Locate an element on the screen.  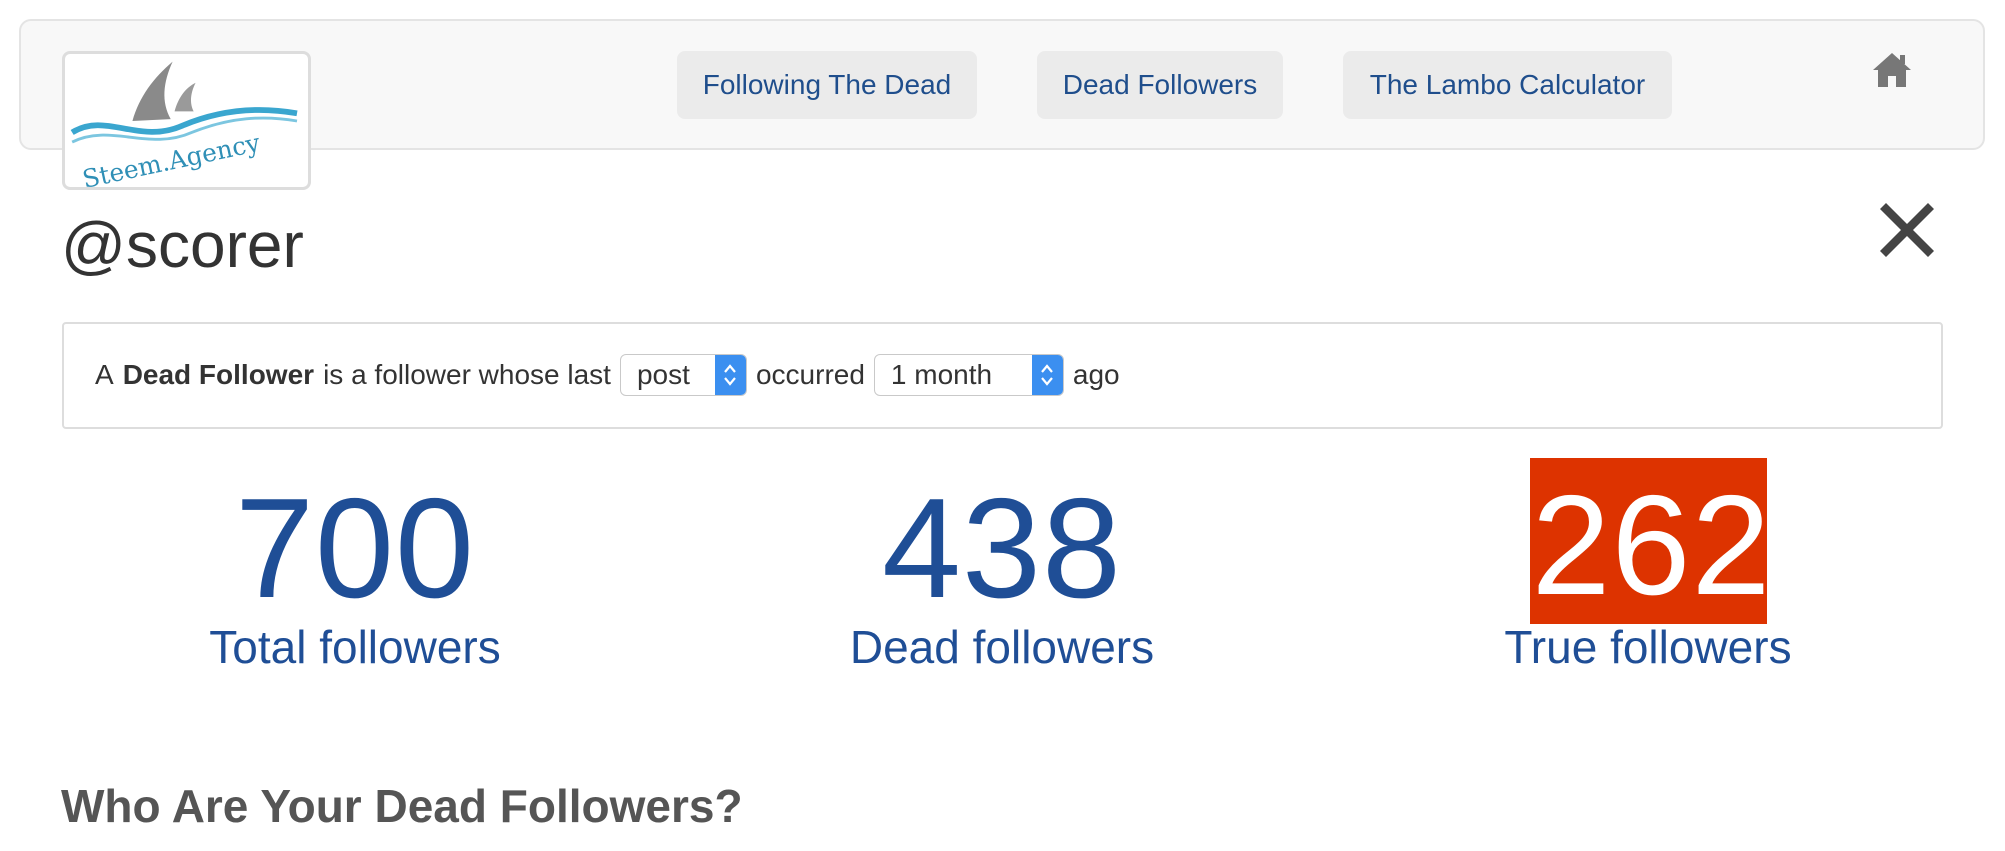
definition-term: Dead Follower is located at coordinates (218, 374).